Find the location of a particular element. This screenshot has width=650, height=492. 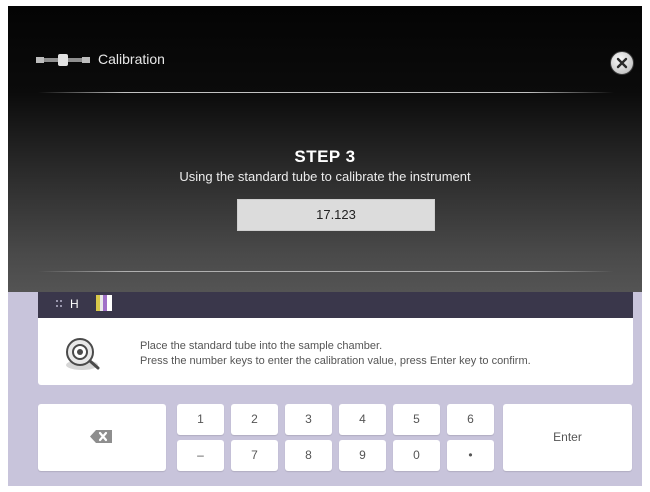

help-label: H is located at coordinates (74, 304).